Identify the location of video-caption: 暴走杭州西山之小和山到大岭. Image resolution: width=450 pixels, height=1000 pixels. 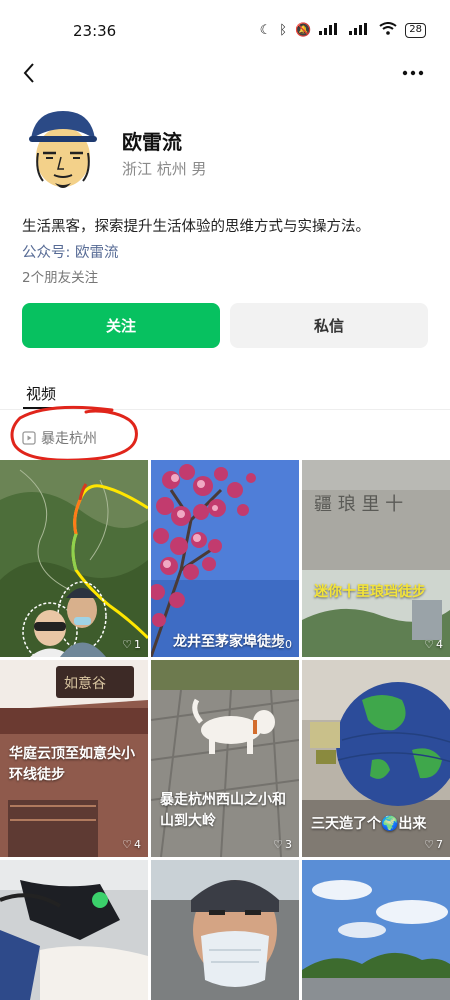
(223, 810).